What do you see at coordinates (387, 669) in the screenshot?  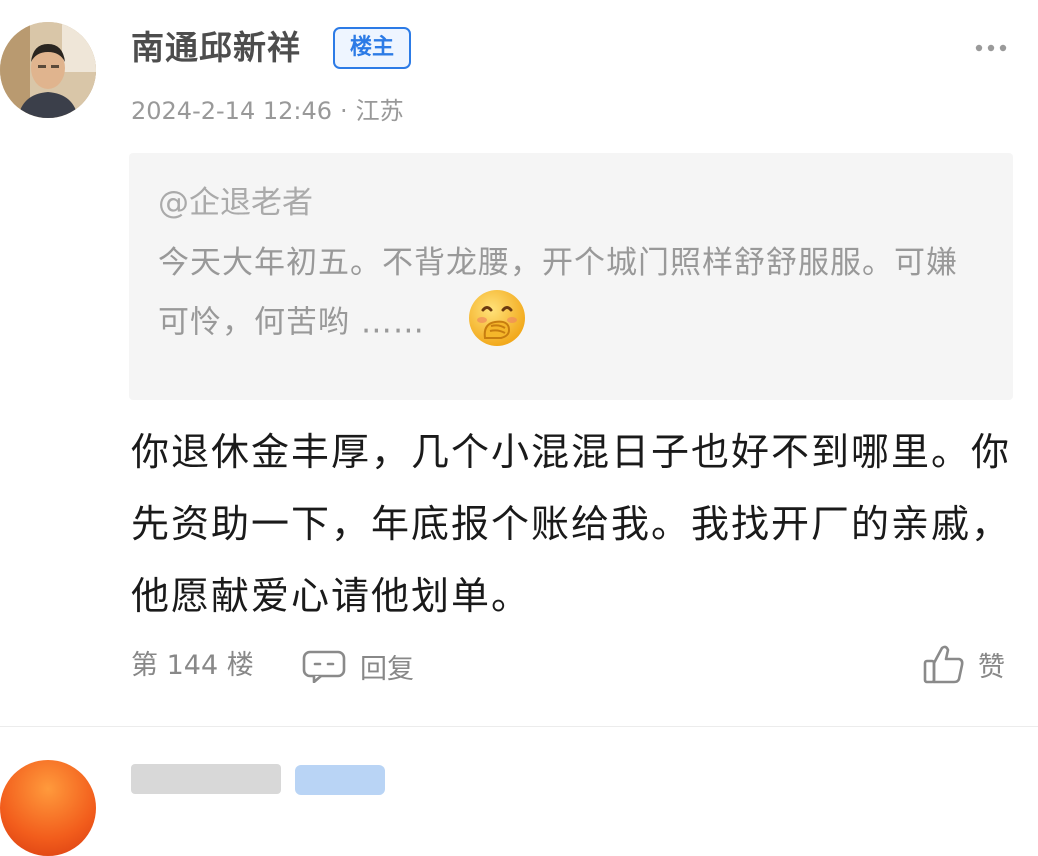 I see `reply-label: 回复` at bounding box center [387, 669].